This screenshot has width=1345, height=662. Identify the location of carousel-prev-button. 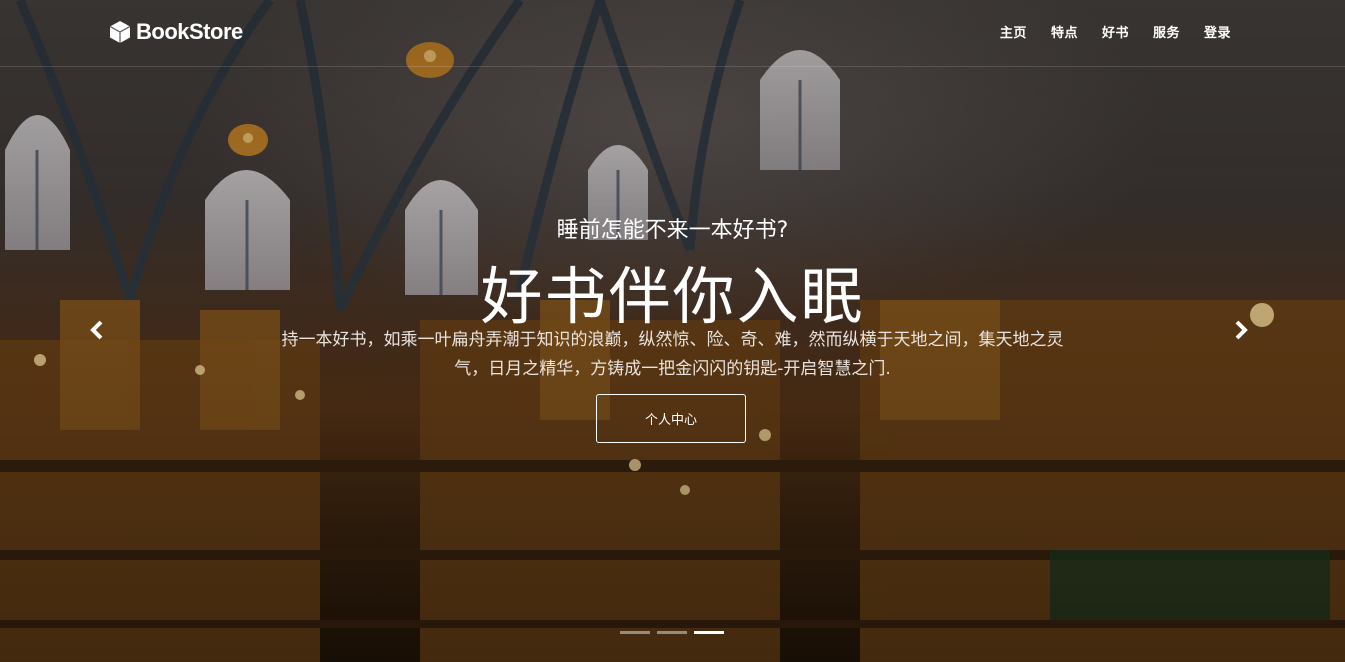
(97, 330).